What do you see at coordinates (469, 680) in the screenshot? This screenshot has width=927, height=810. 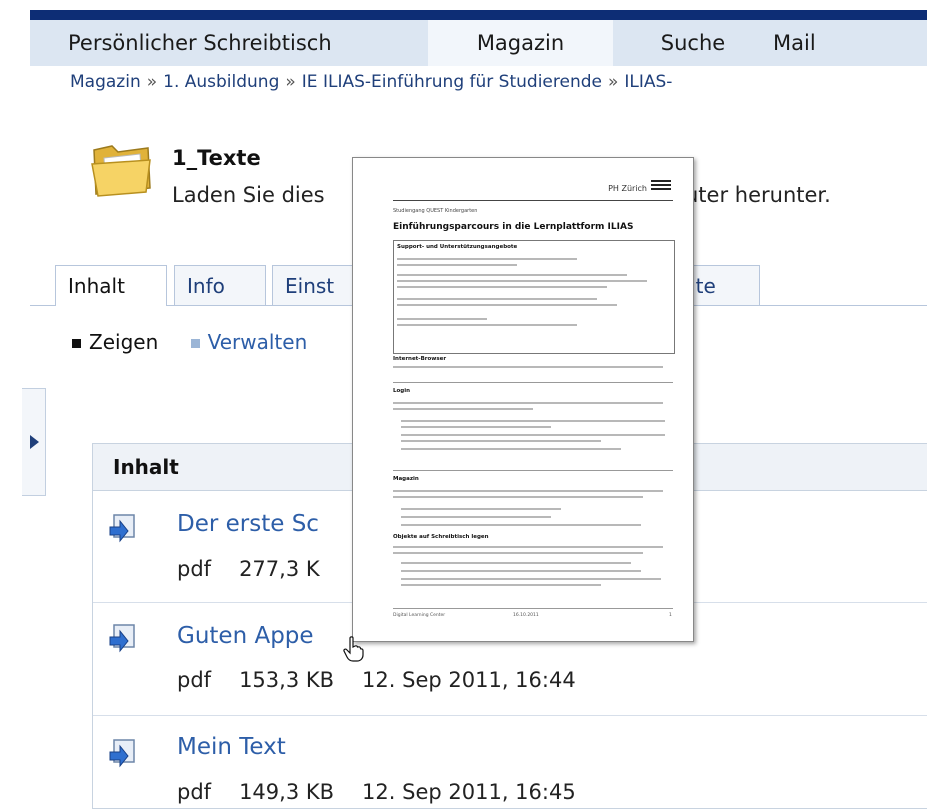 I see `item-date: 12. Sep 2011, 16:44` at bounding box center [469, 680].